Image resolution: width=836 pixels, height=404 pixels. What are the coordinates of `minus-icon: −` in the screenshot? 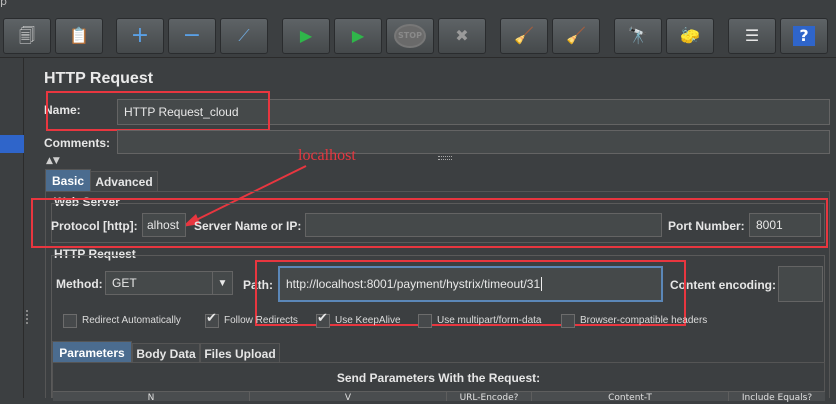 It's located at (192, 35).